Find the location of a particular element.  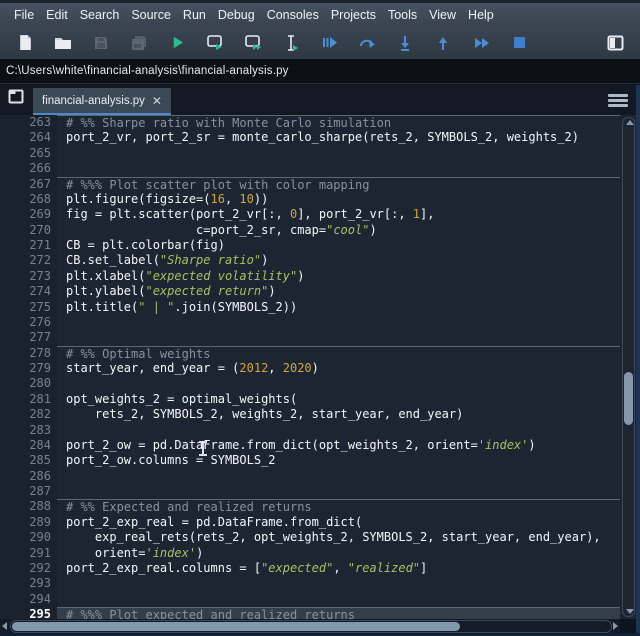

tab-financial-analysis: financial-analysis.py ✕ is located at coordinates (102, 102).